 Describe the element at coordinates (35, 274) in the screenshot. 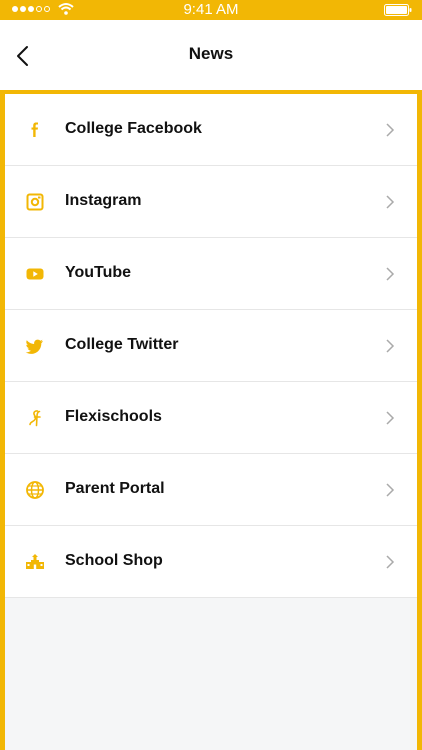

I see `youtube-icon` at that location.